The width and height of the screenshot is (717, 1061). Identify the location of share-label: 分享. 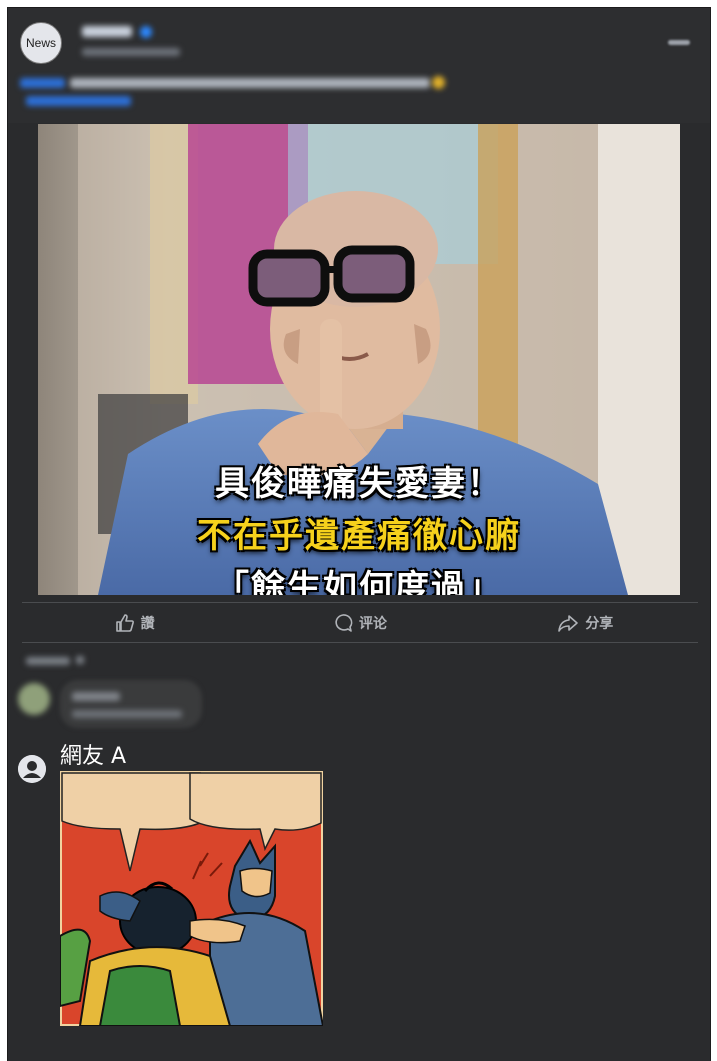
(599, 623).